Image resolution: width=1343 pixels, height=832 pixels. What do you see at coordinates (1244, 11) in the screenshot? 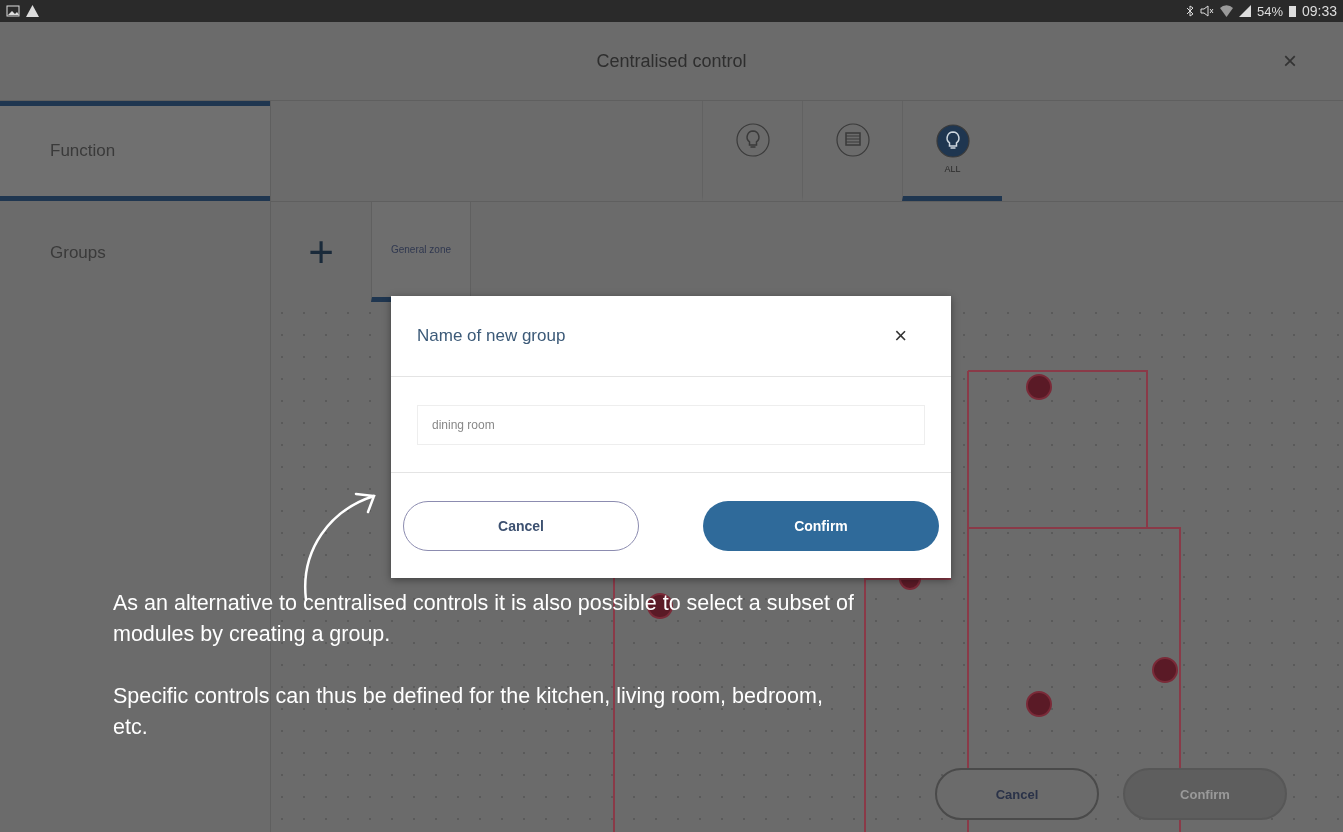
I see `signal-icon` at bounding box center [1244, 11].